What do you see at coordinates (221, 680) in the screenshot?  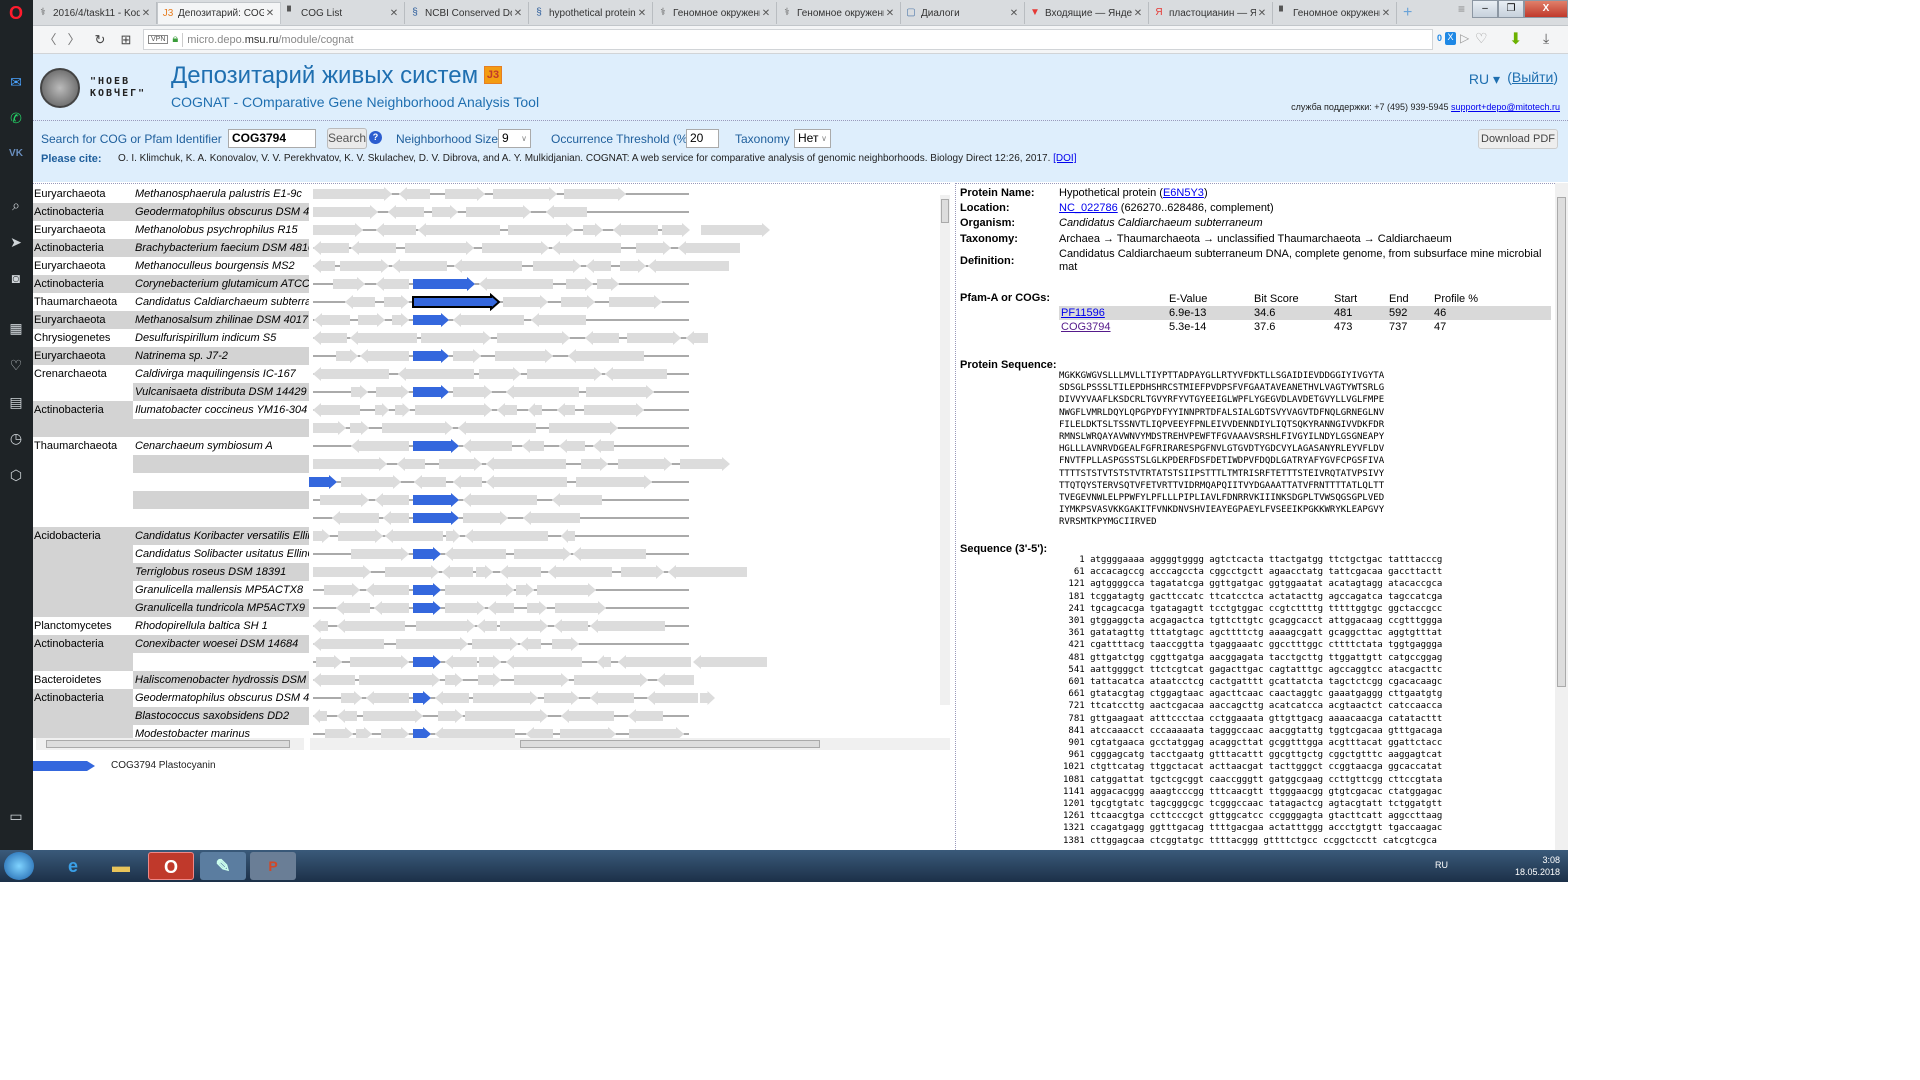 I see `organism-cell: Haliscomenobacter hydrossis DSM 1100` at bounding box center [221, 680].